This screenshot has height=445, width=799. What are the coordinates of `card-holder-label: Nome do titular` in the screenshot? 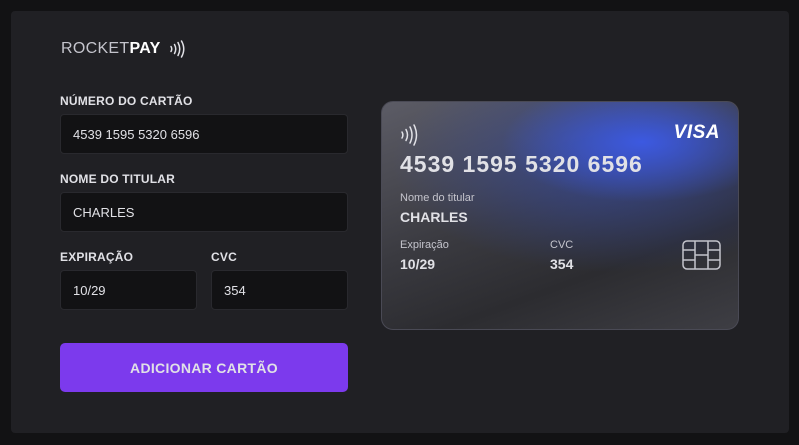 It's located at (437, 198).